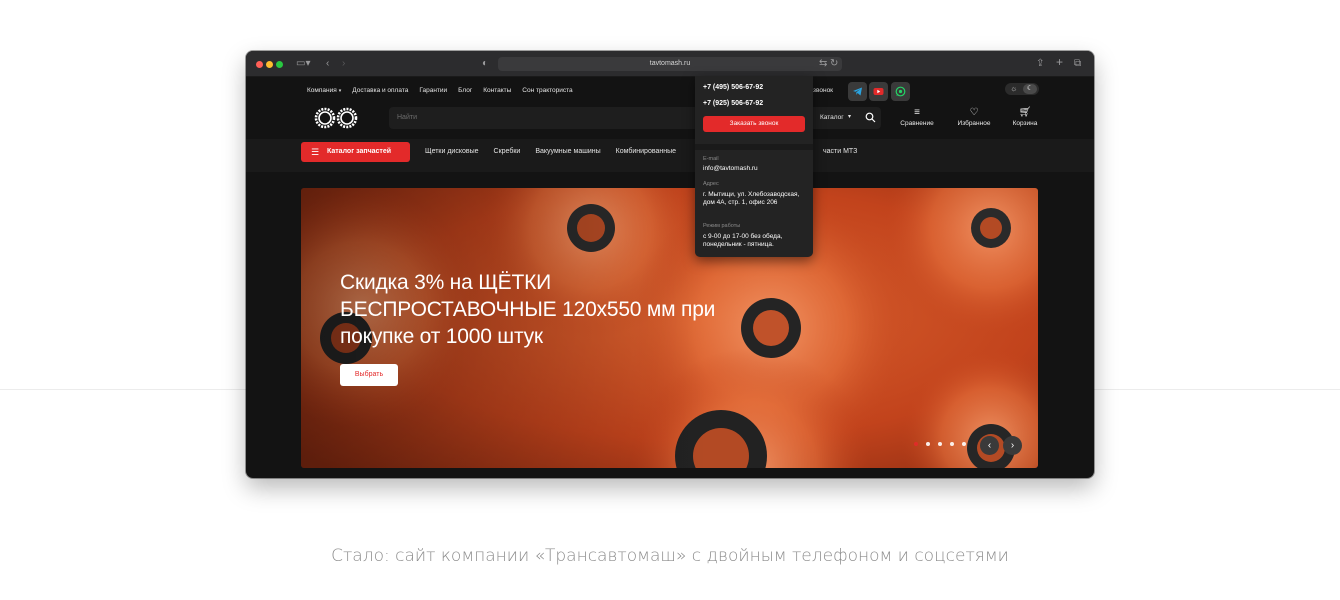 The width and height of the screenshot is (1340, 600). Describe the element at coordinates (1030, 89) in the screenshot. I see `moon-icon: ☾` at that location.